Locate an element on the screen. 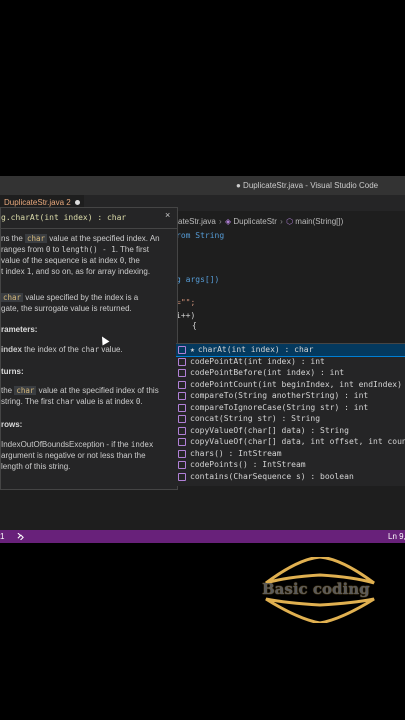 This screenshot has height=720, width=405. parameters-heading: rameters: is located at coordinates (19, 329).